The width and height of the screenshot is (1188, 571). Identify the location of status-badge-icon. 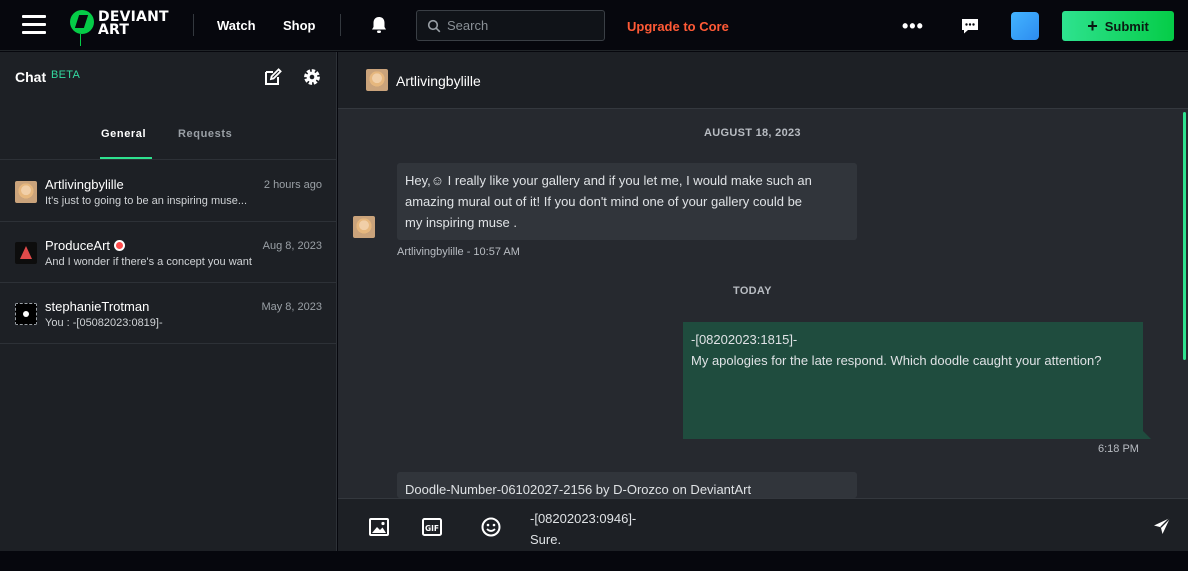
(120, 245).